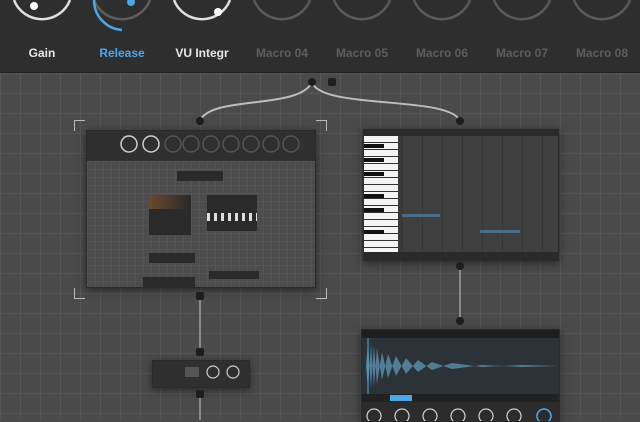 Image resolution: width=640 pixels, height=422 pixels. I want to click on piano-roll-footer, so click(461, 256).